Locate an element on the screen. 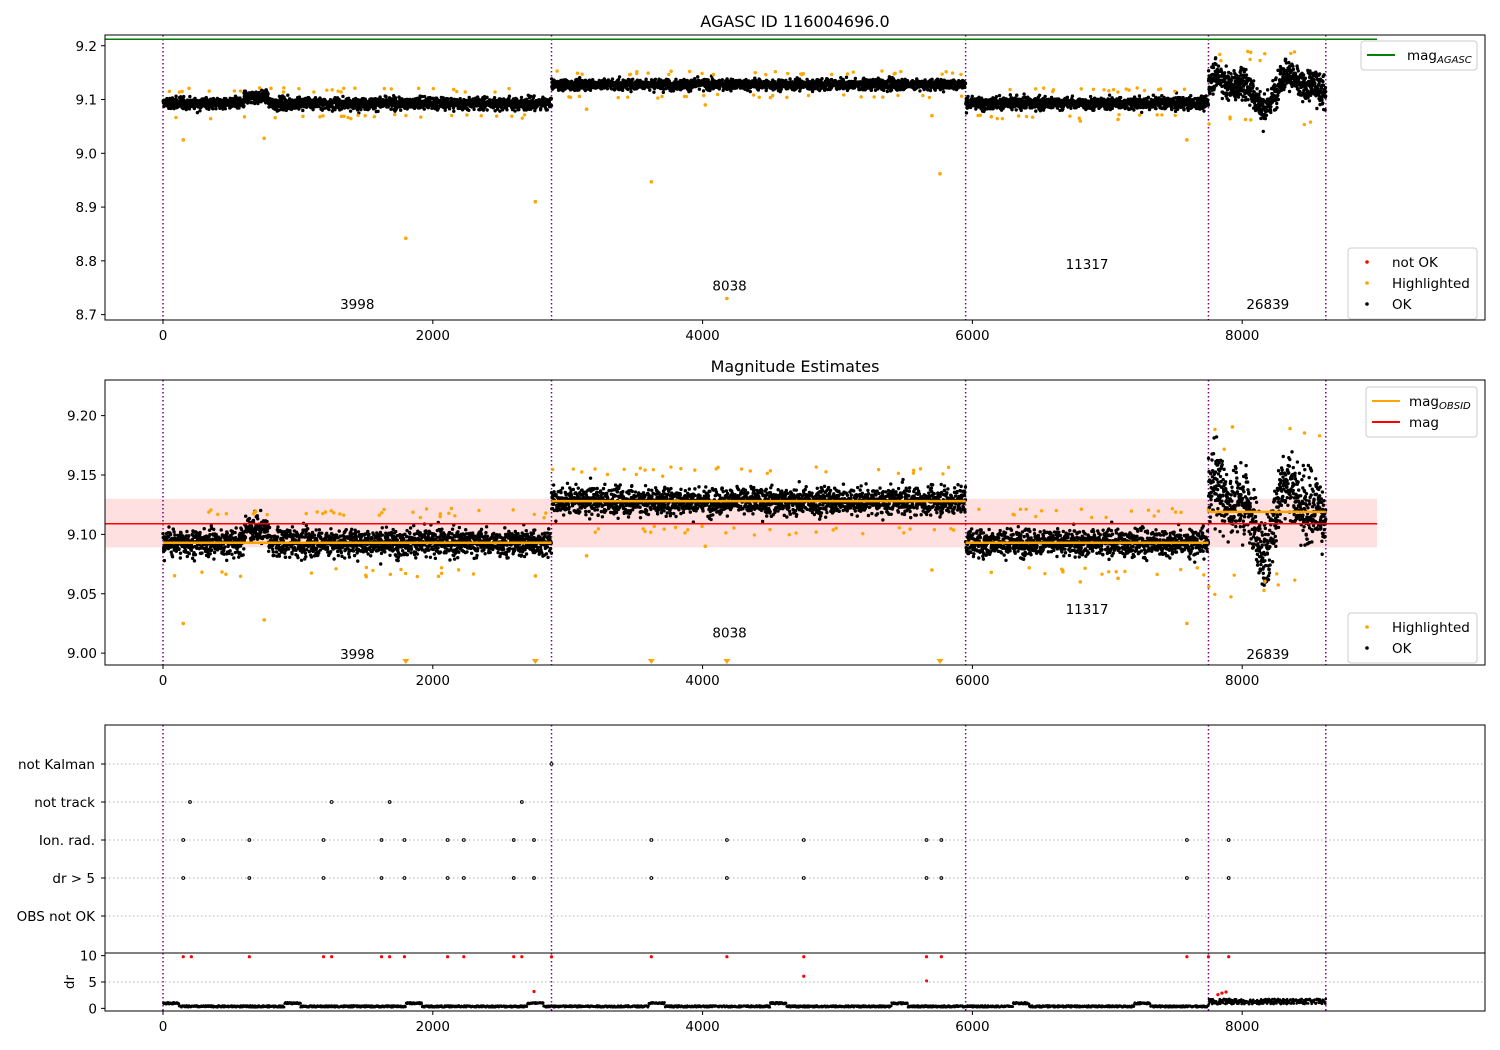  ok-points is located at coordinates (744, 95).